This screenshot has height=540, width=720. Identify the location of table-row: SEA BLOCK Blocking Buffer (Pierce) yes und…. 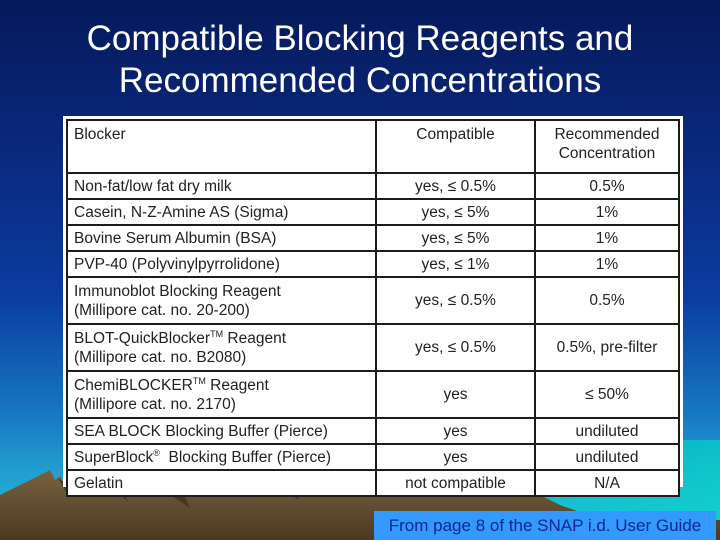
(373, 431).